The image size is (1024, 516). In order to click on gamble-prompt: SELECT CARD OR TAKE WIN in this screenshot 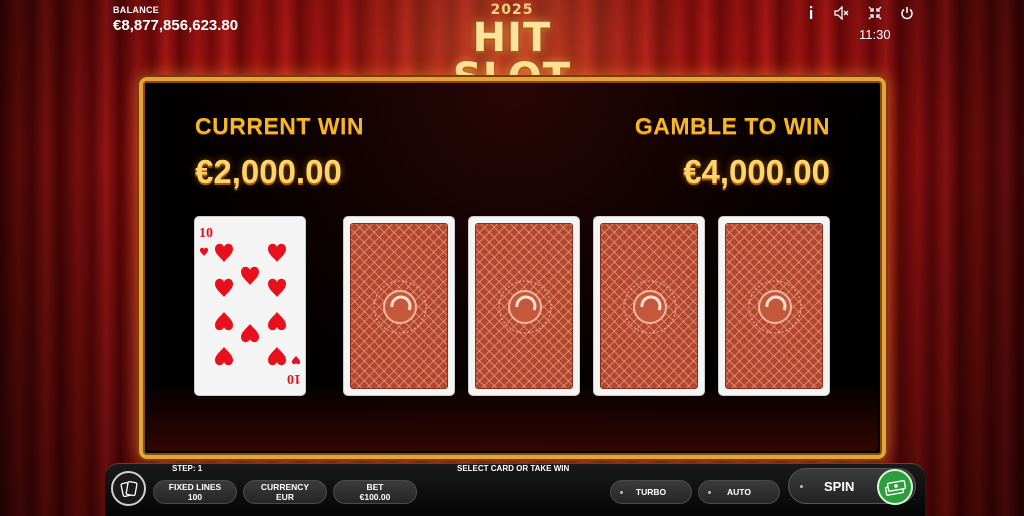, I will do `click(513, 468)`.